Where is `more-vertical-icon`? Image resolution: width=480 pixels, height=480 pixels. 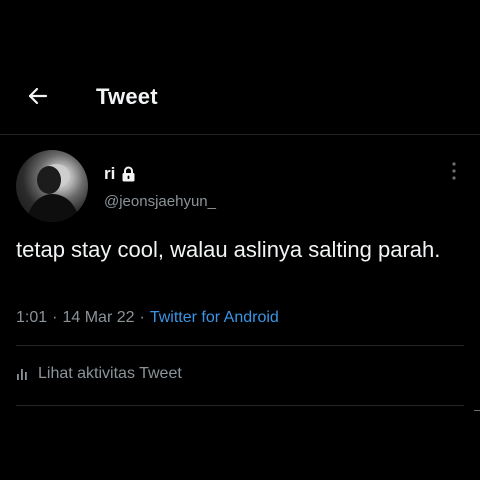
more-vertical-icon is located at coordinates (454, 173).